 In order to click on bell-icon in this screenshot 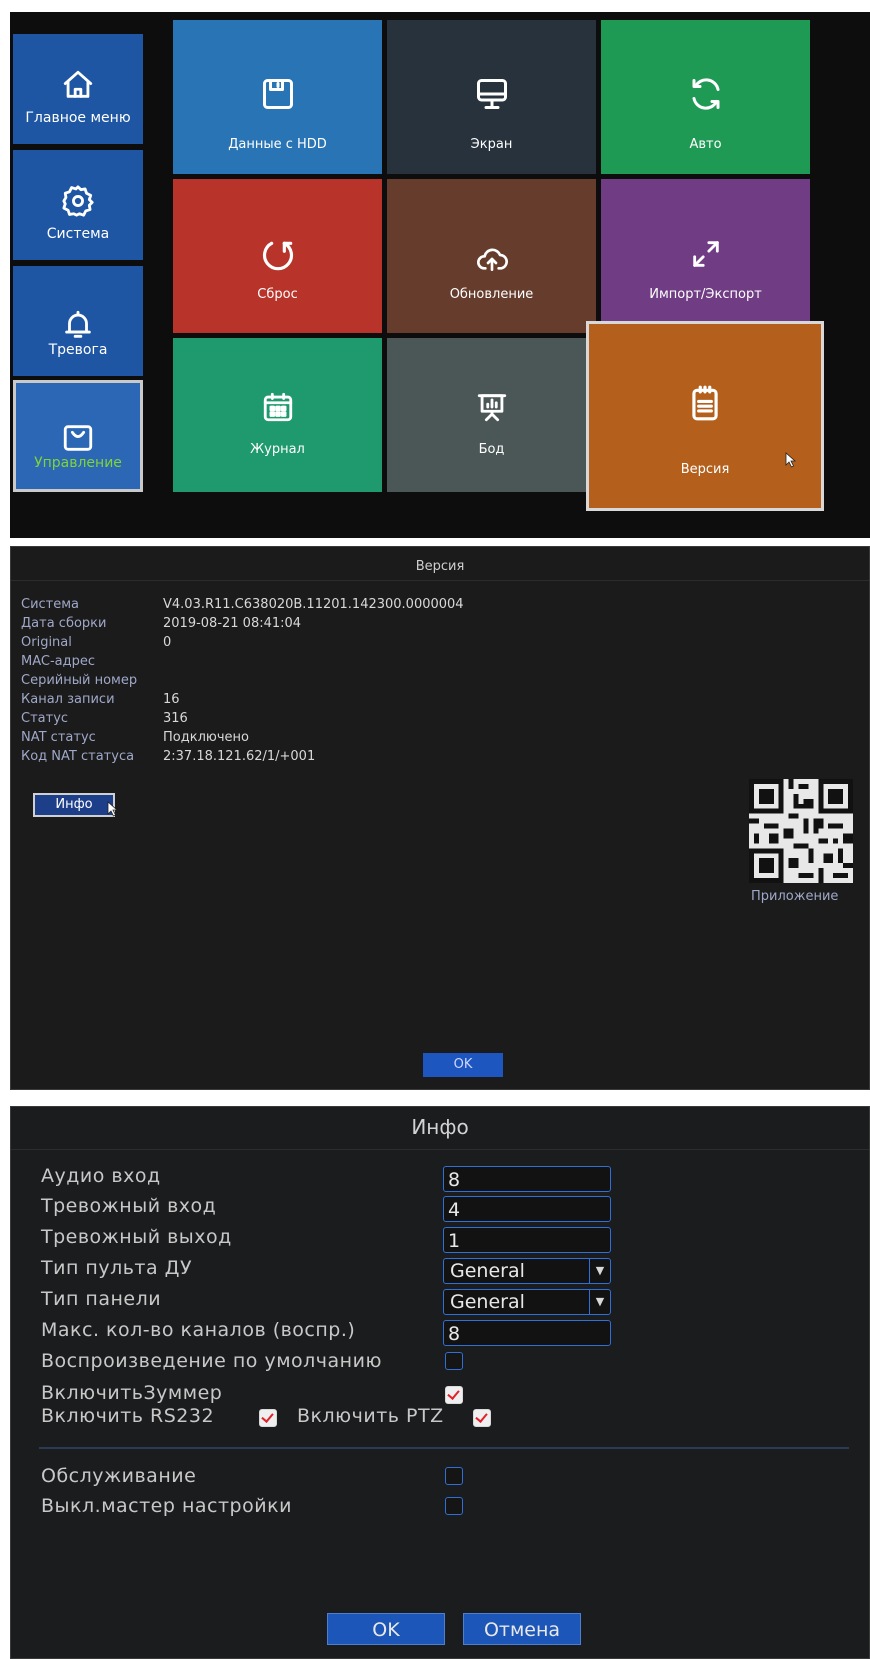, I will do `click(78, 325)`.